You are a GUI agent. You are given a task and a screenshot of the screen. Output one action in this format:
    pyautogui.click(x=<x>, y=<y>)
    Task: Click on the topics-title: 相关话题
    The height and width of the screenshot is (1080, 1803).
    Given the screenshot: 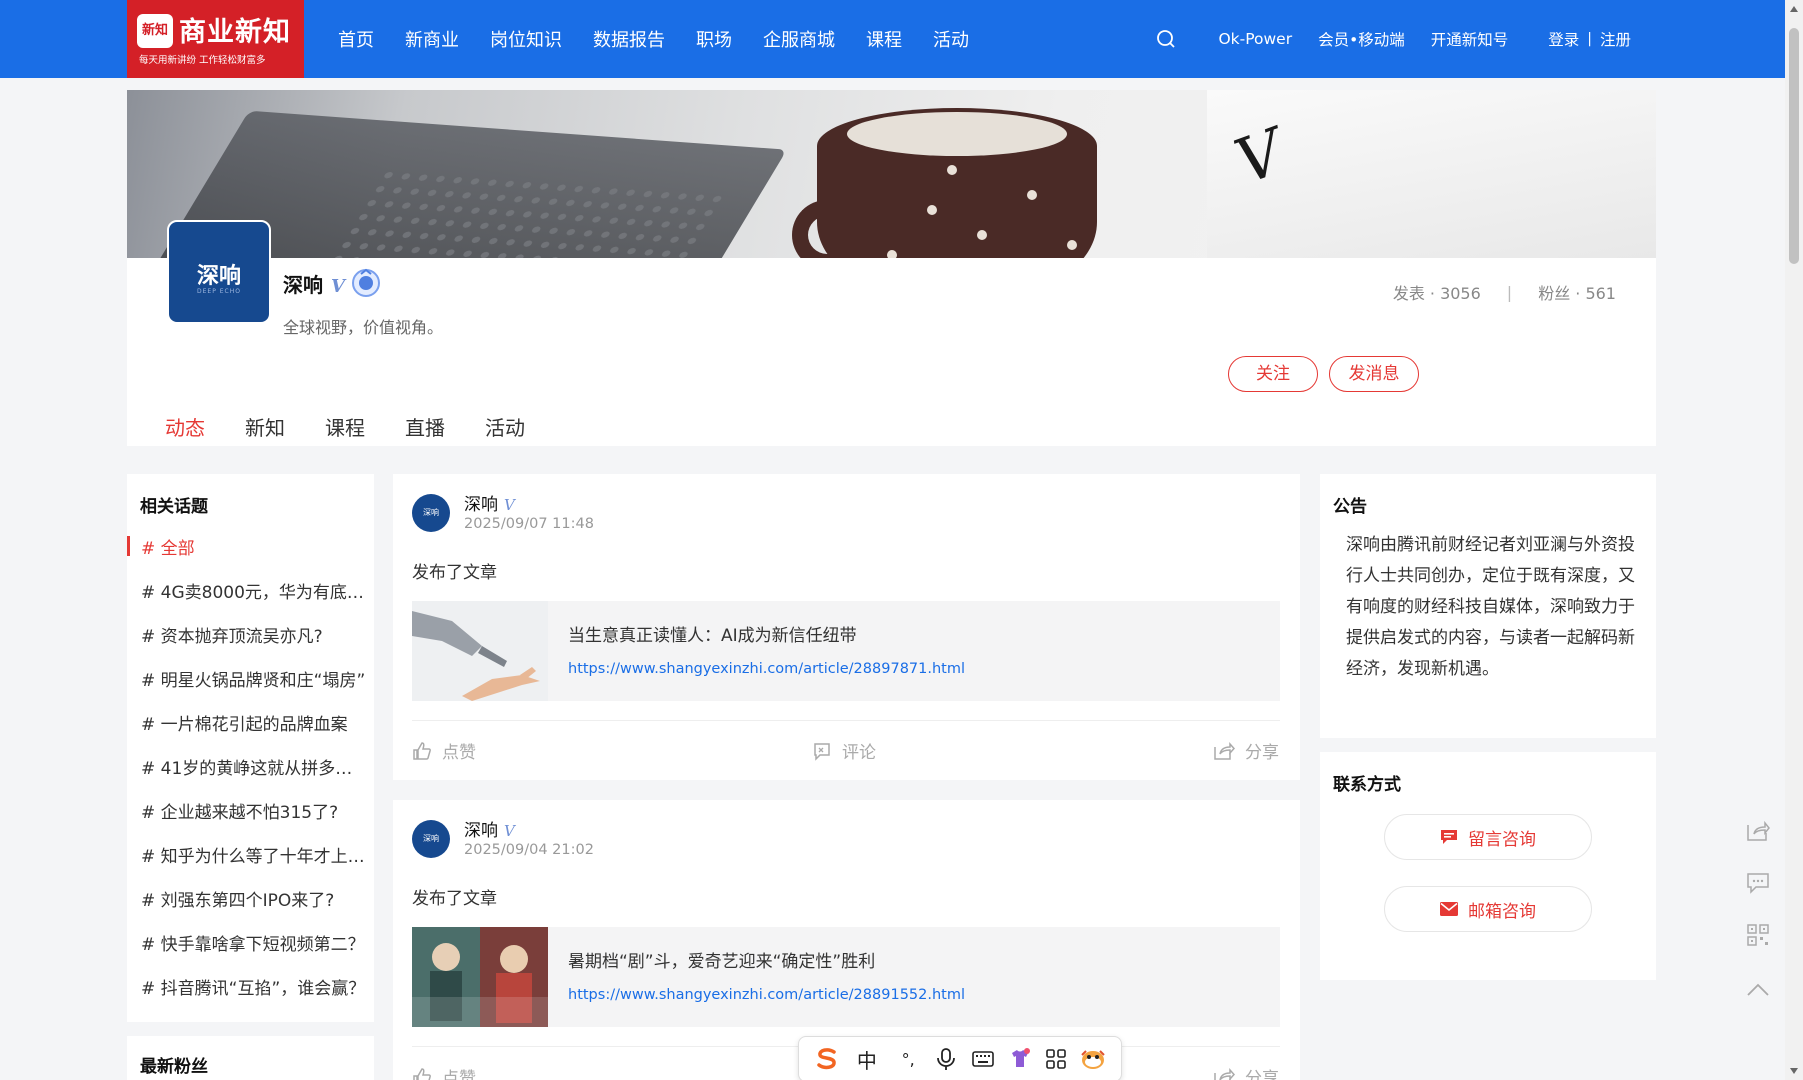 What is the action you would take?
    pyautogui.click(x=174, y=507)
    